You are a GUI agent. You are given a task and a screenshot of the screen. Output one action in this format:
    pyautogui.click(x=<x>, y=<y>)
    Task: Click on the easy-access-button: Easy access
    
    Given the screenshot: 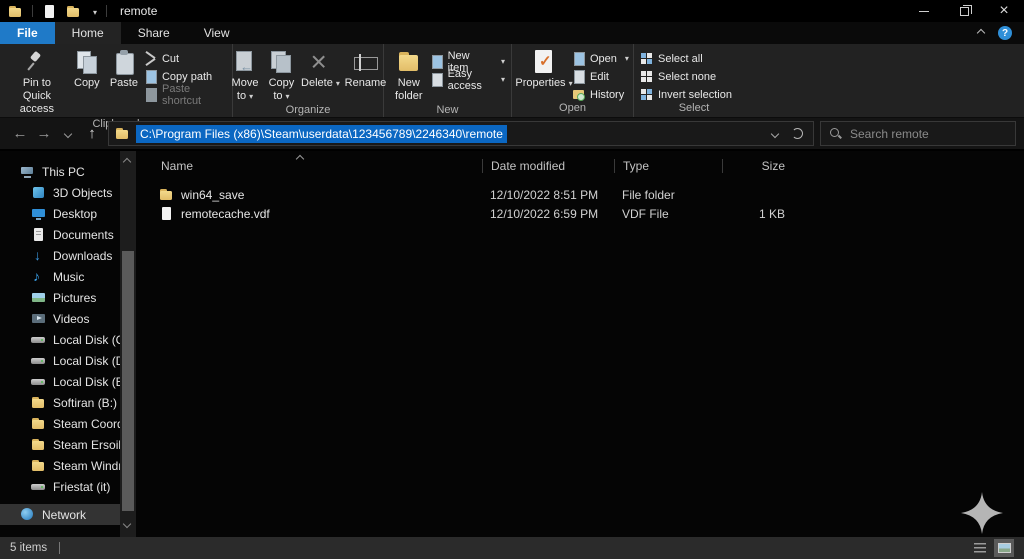 What is the action you would take?
    pyautogui.click(x=467, y=80)
    